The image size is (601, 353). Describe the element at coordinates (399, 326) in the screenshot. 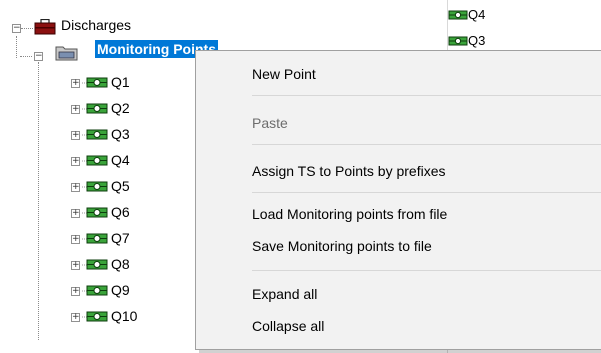

I see `menu-item-collapse-all: Collapse all` at that location.